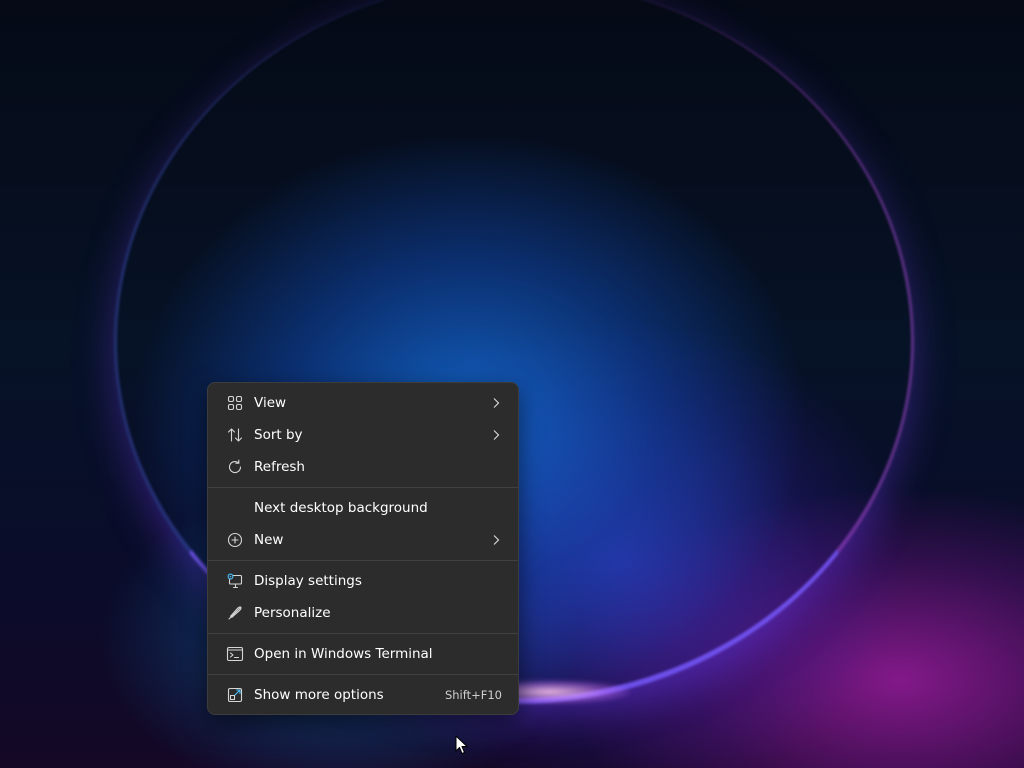  What do you see at coordinates (235, 613) in the screenshot?
I see `pen-icon` at bounding box center [235, 613].